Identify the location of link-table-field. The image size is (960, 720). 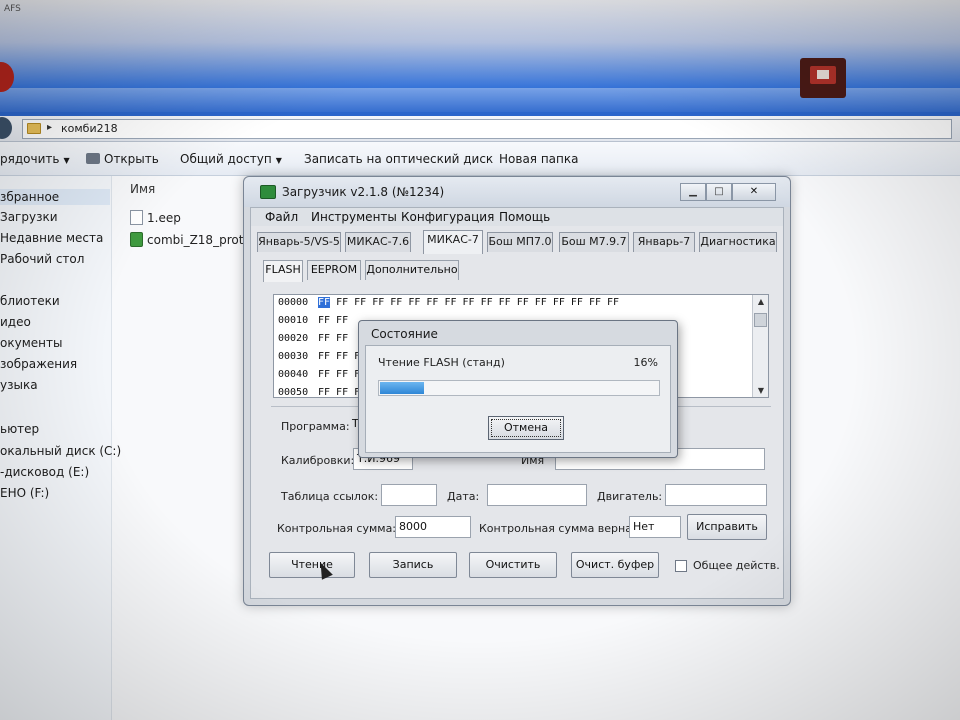
(409, 495).